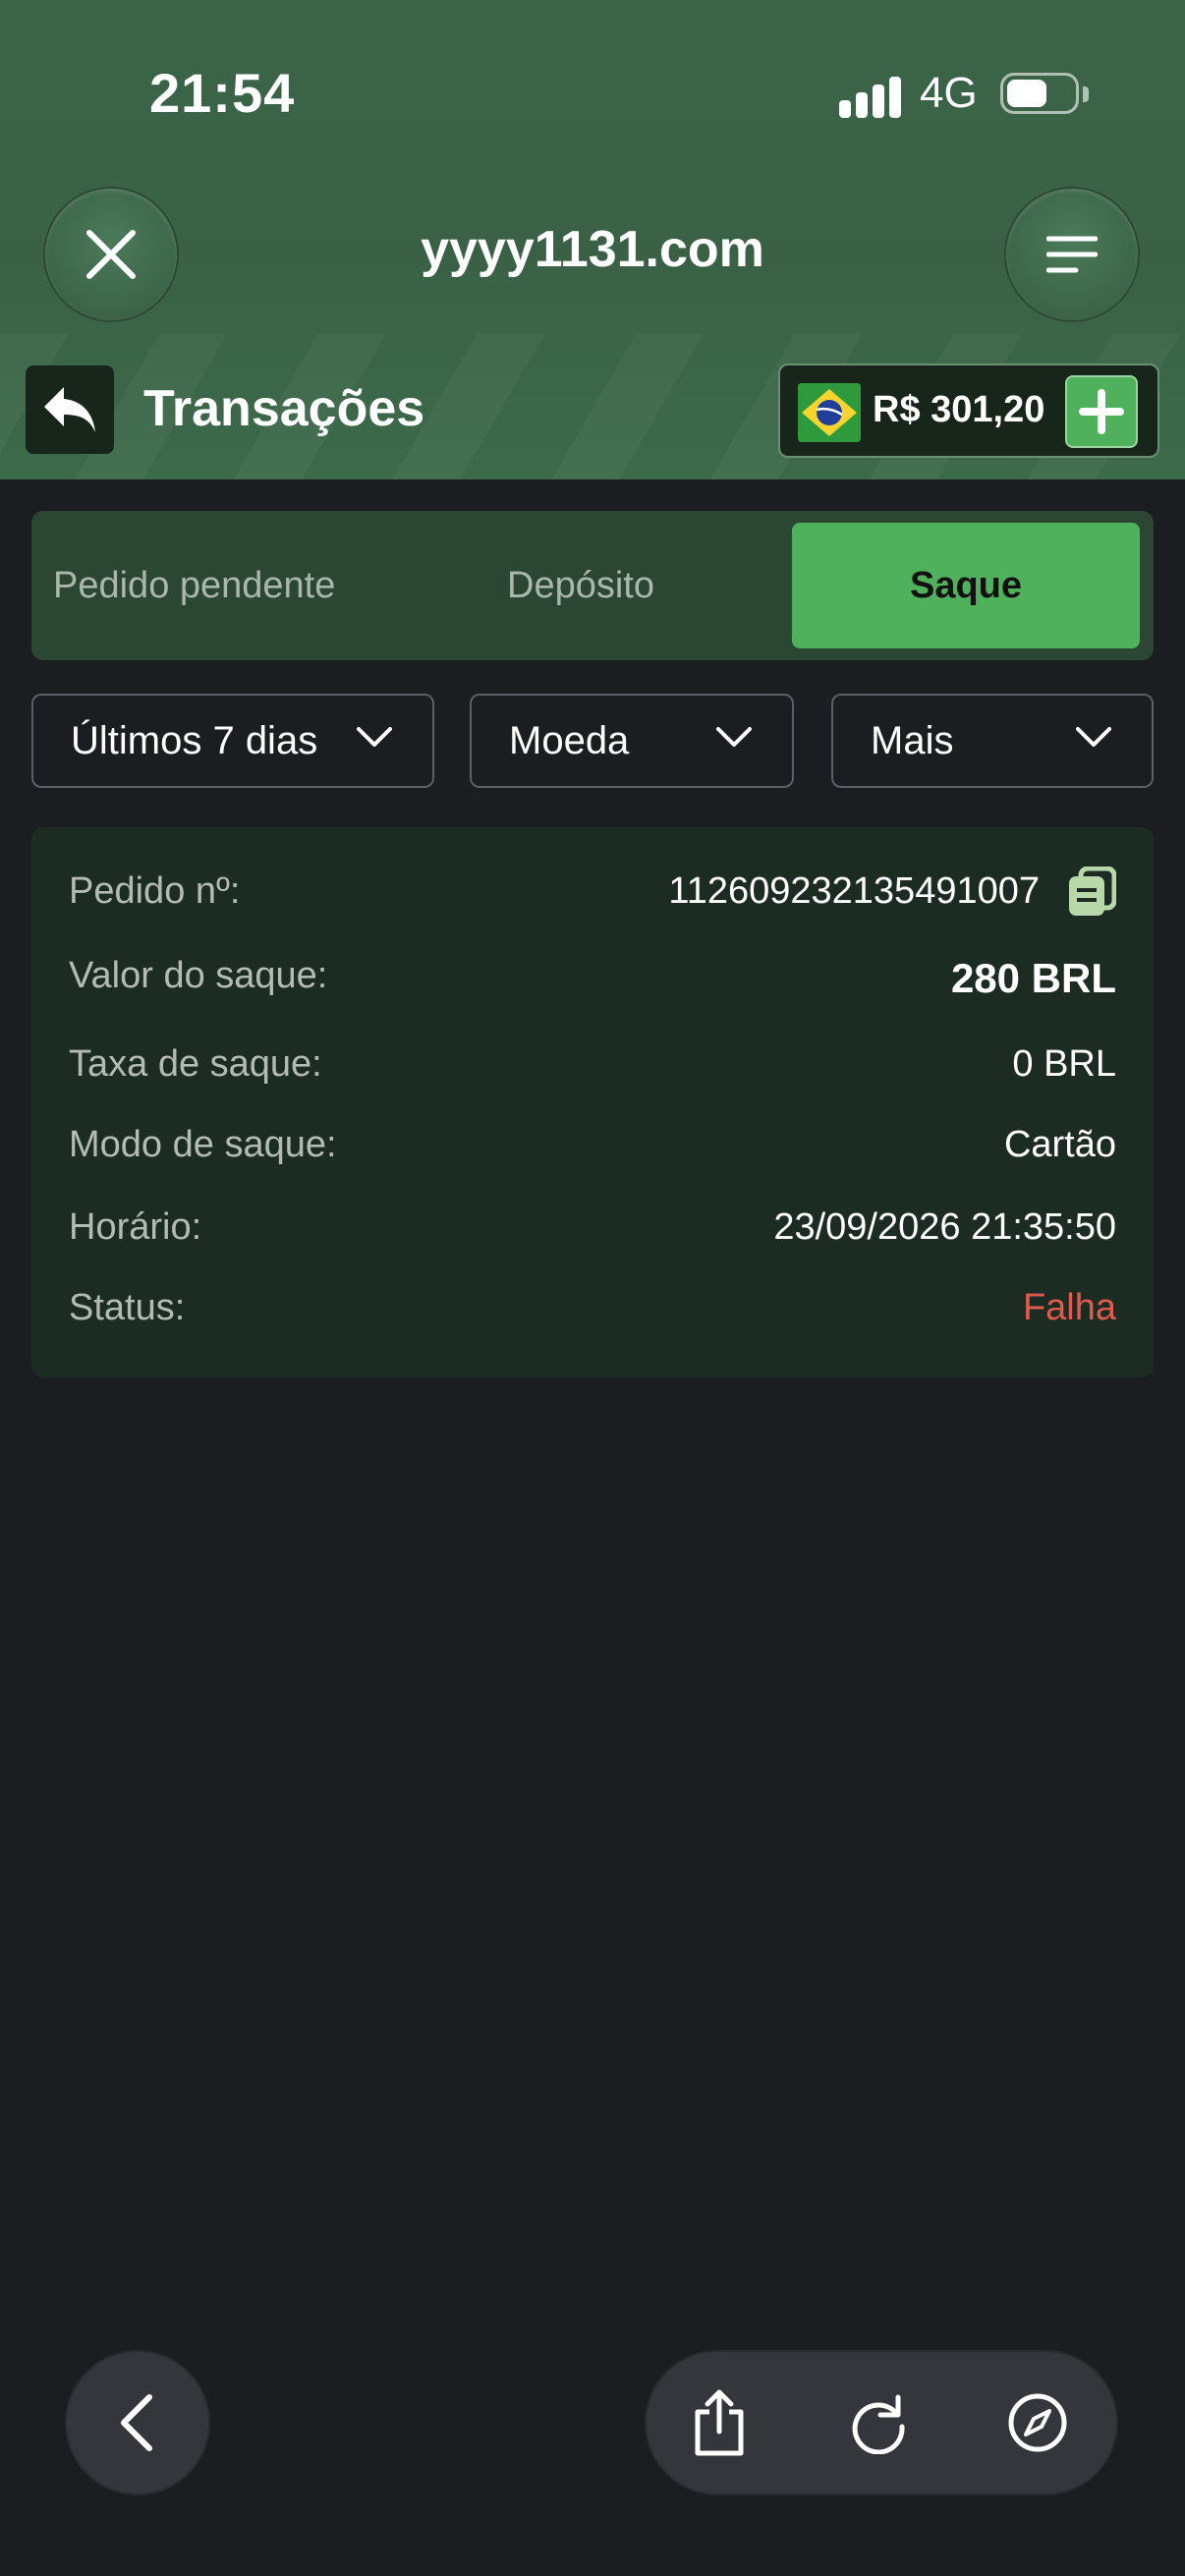  Describe the element at coordinates (284, 408) in the screenshot. I see `page-title: Transações` at that location.